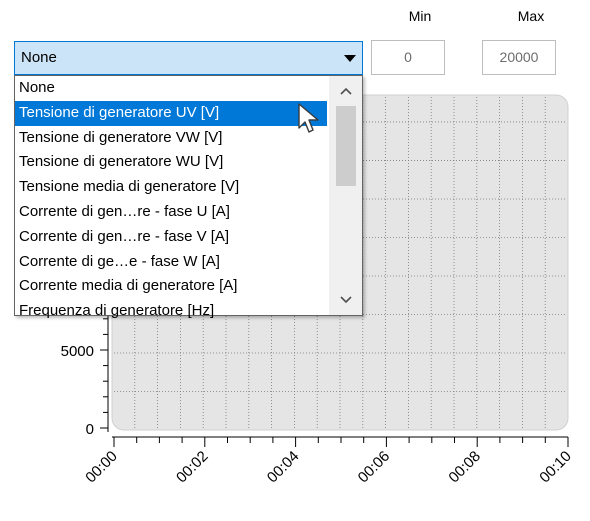 This screenshot has height=521, width=590. I want to click on list-item: None, so click(171, 88).